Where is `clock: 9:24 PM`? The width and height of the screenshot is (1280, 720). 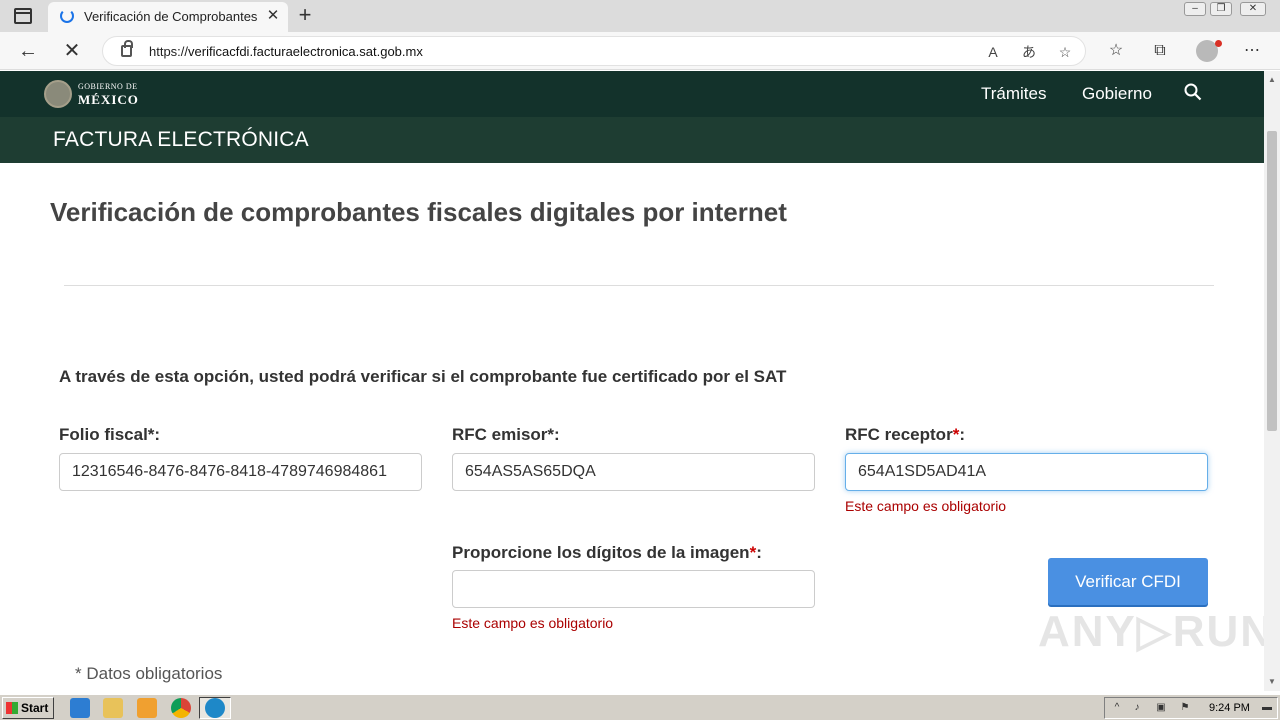
clock: 9:24 PM is located at coordinates (1229, 708).